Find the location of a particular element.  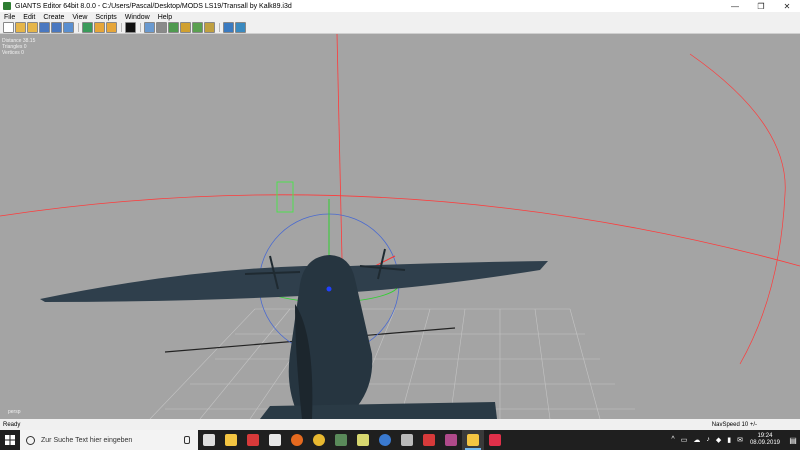

menu-file: File is located at coordinates (9, 17).